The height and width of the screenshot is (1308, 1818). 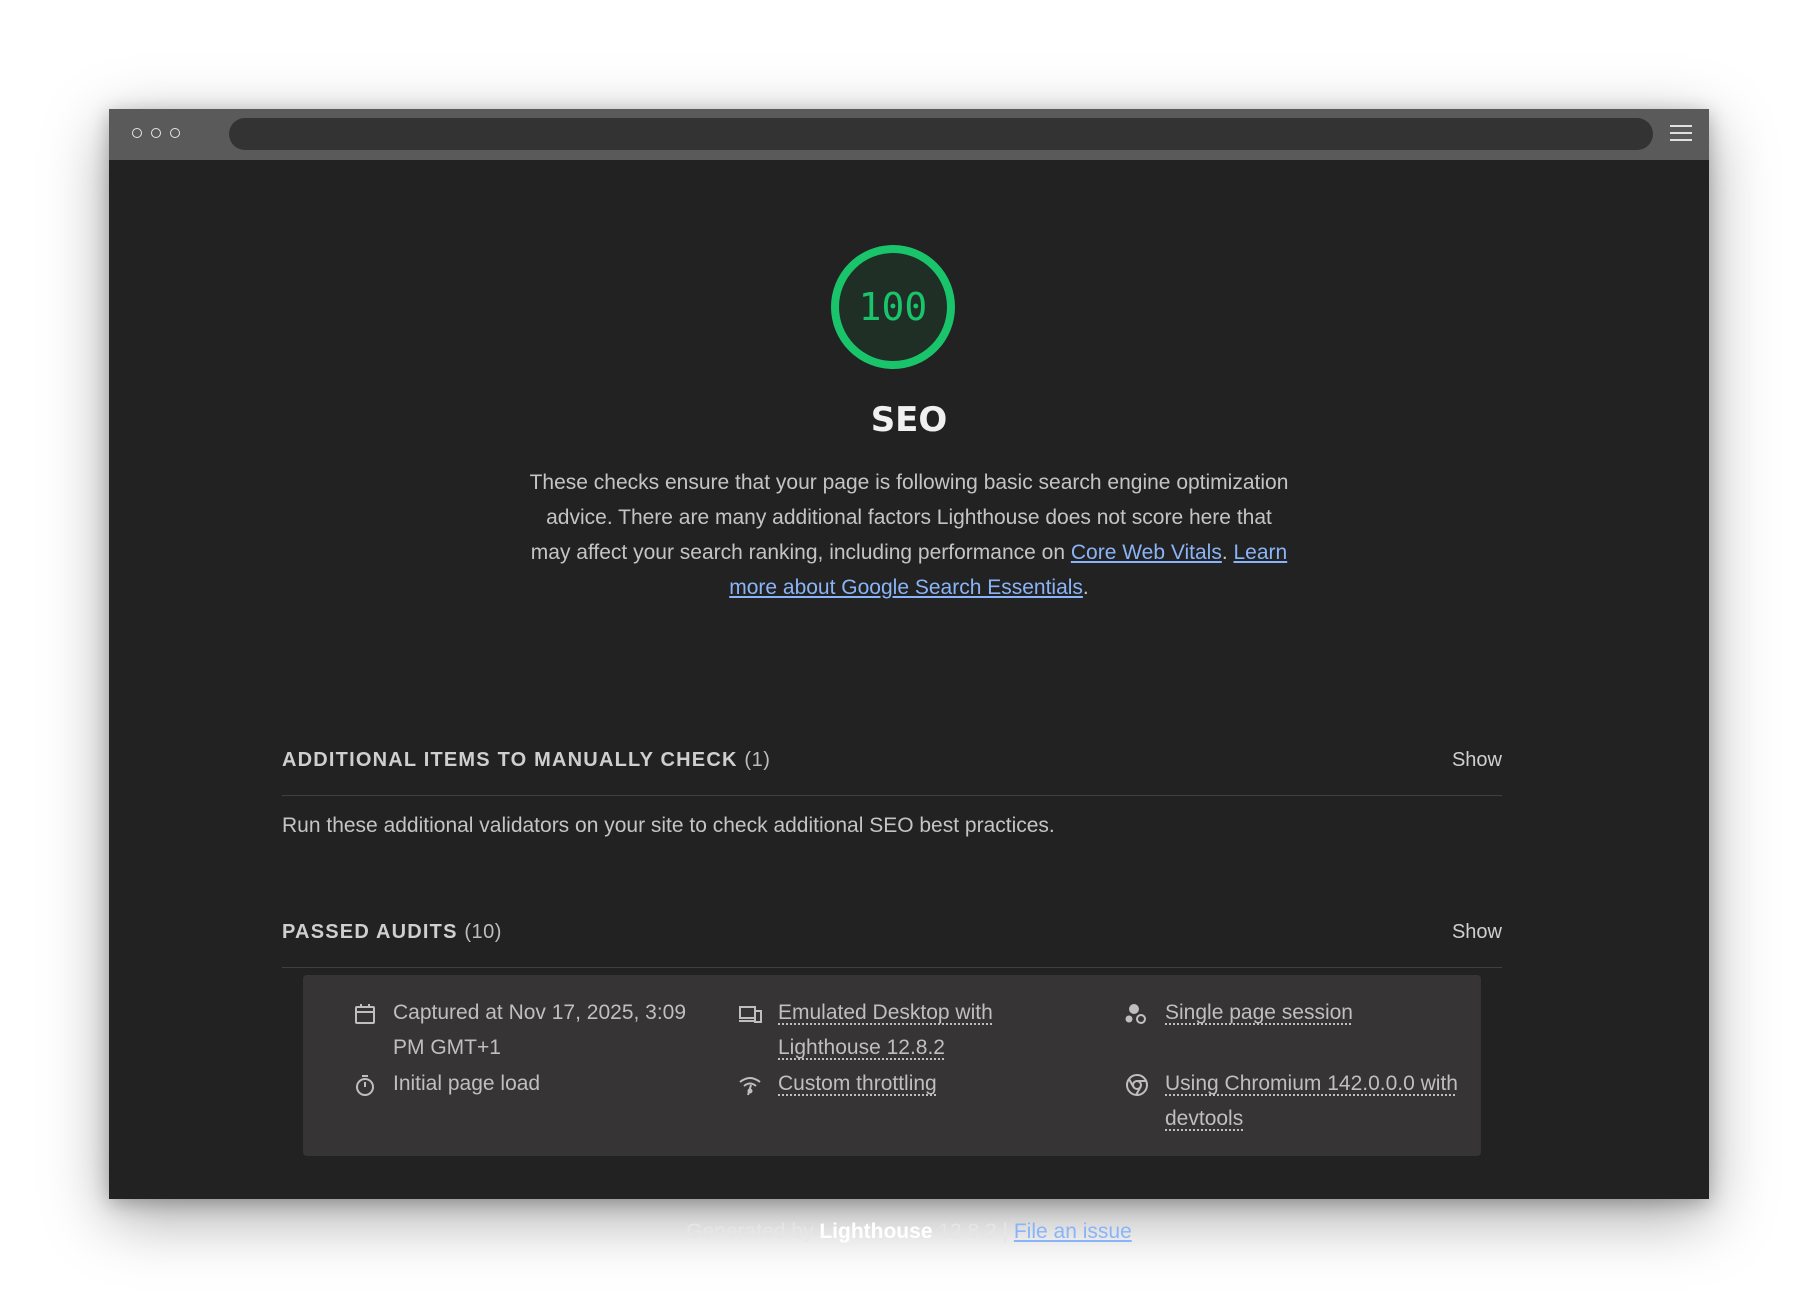 I want to click on captured-item: Captured at Nov 17, 2025, 3:09 PM GMT+1, so click(x=523, y=1031).